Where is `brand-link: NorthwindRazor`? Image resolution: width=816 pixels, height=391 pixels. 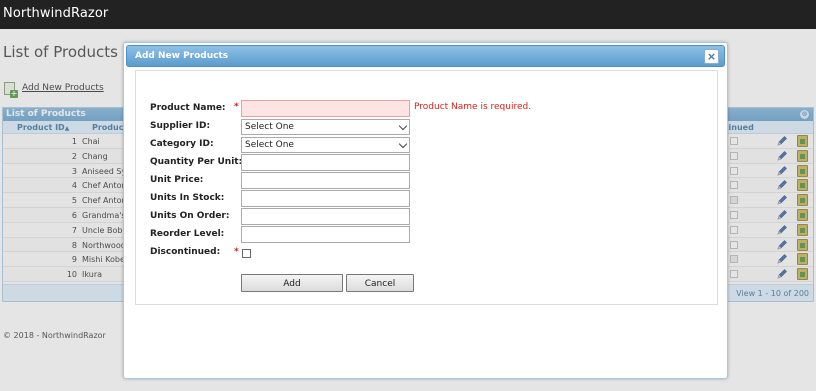
brand-link: NorthwindRazor is located at coordinates (55, 13).